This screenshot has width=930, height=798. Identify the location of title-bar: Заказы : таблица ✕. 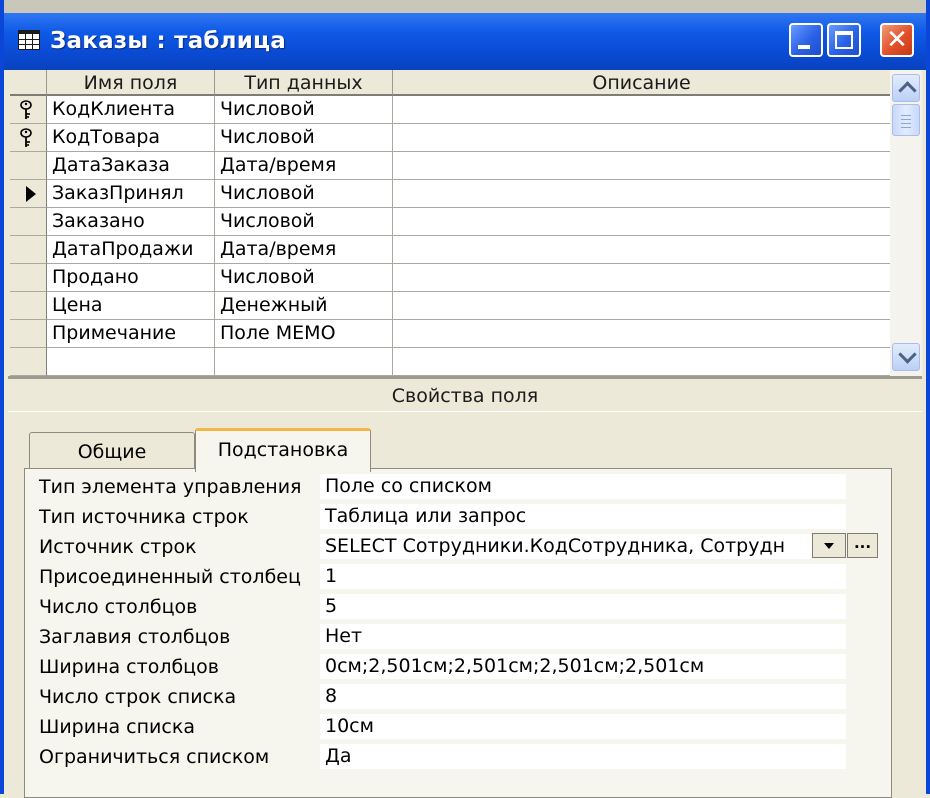
(465, 35).